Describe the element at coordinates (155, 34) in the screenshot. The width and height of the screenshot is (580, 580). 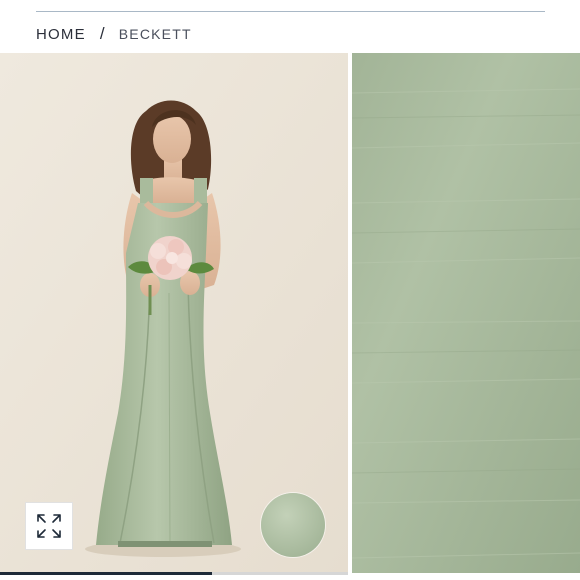
I see `breadcrumb-current-page: BECKETT` at that location.